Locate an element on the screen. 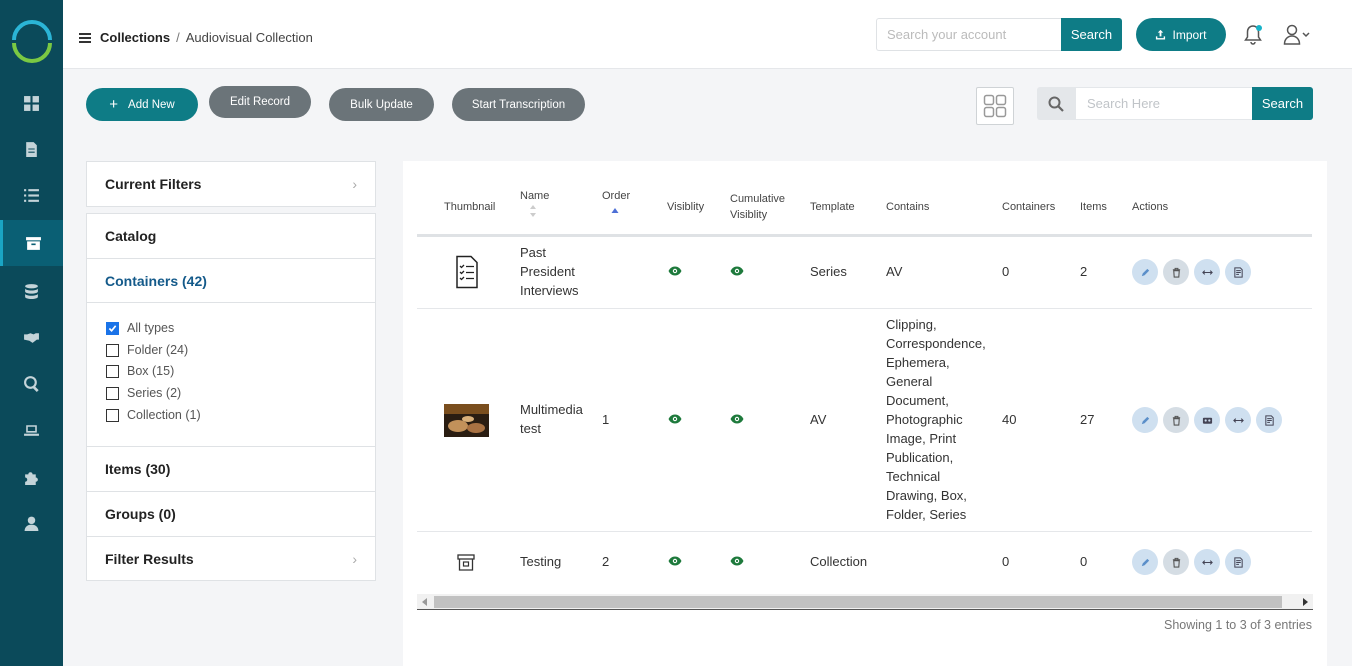 The height and width of the screenshot is (666, 1352). nav-partners is located at coordinates (31, 337).